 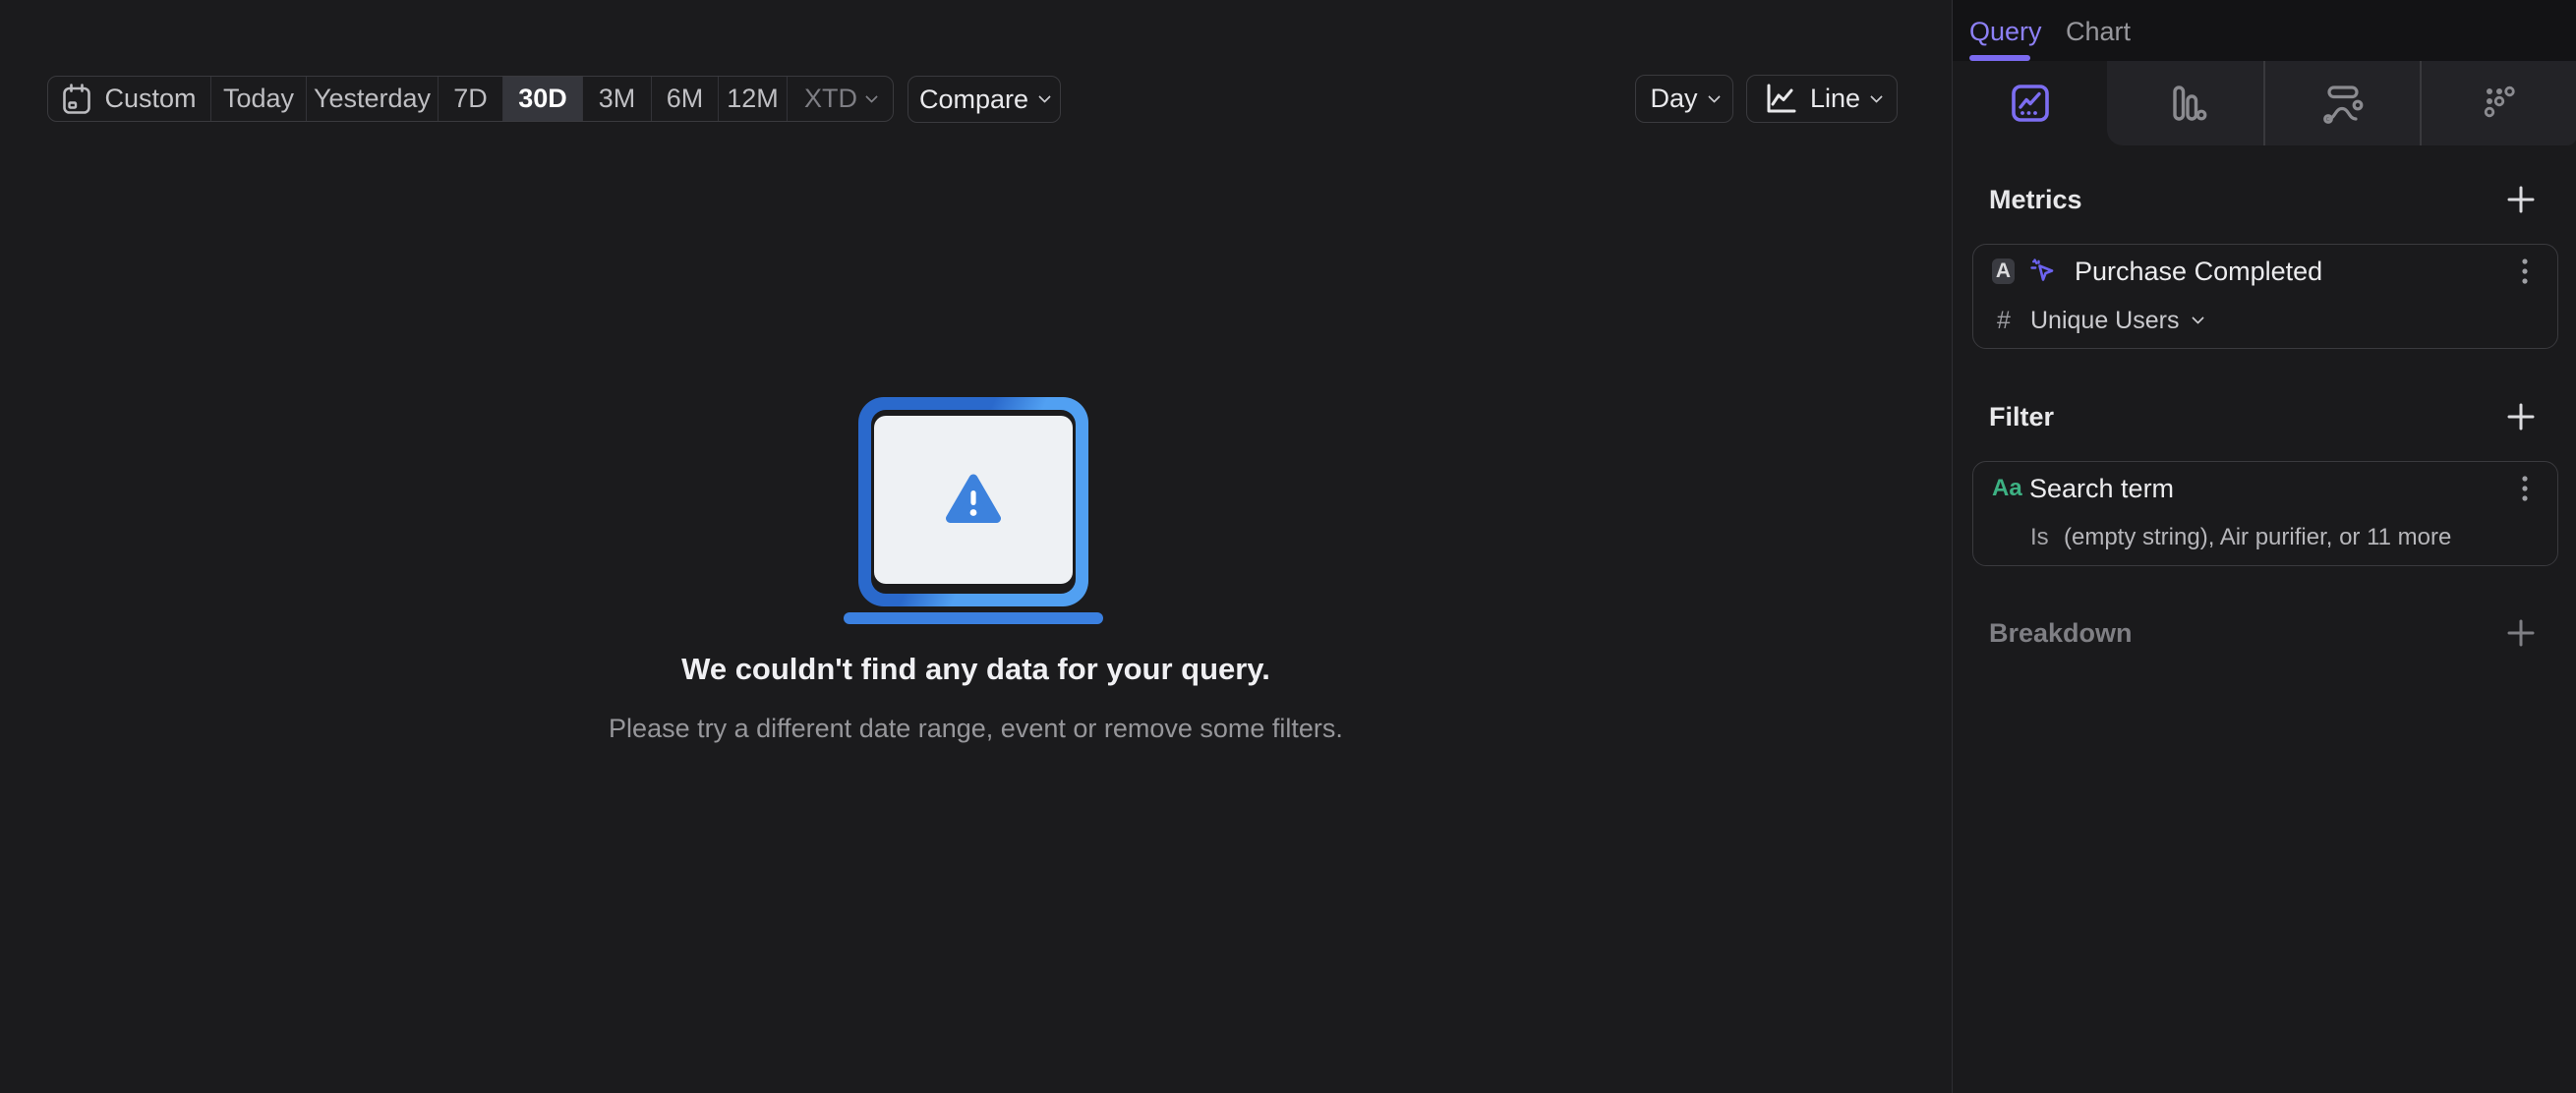 I want to click on metrics-heading: Metrics, so click(x=2035, y=199).